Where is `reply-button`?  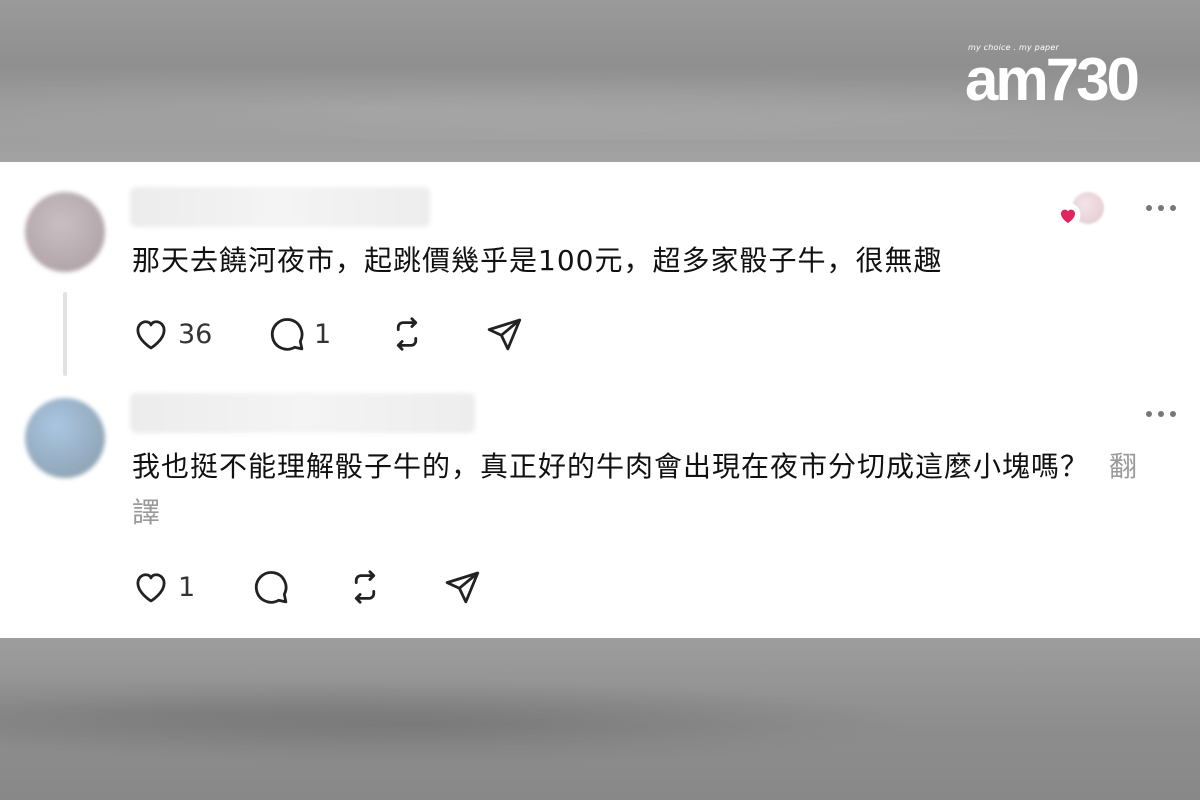 reply-button is located at coordinates (271, 587).